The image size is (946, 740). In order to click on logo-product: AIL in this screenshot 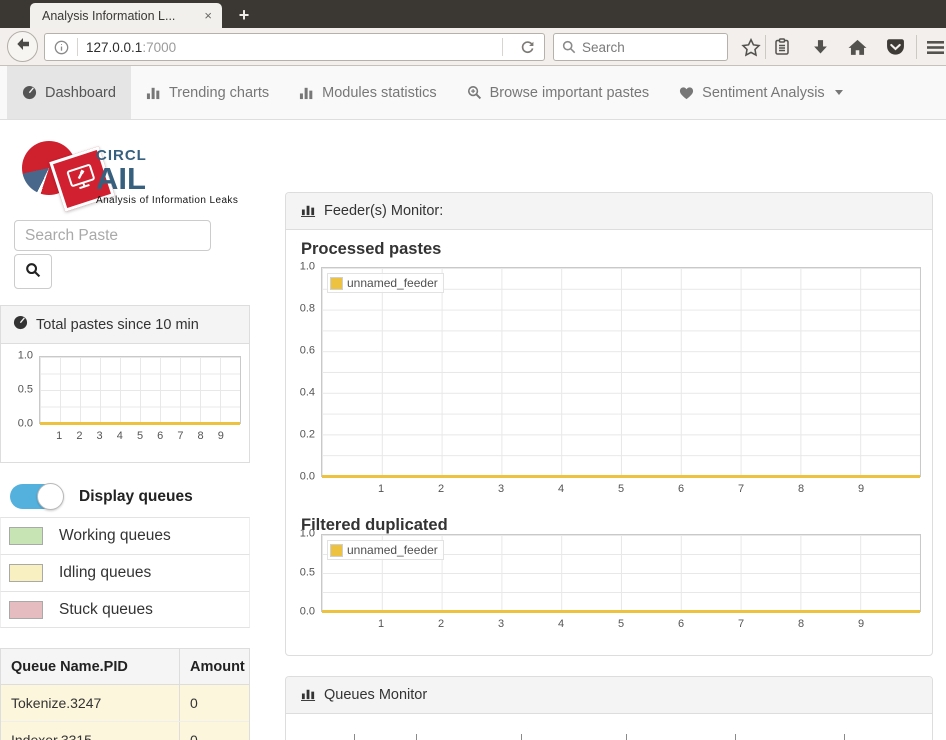, I will do `click(121, 178)`.